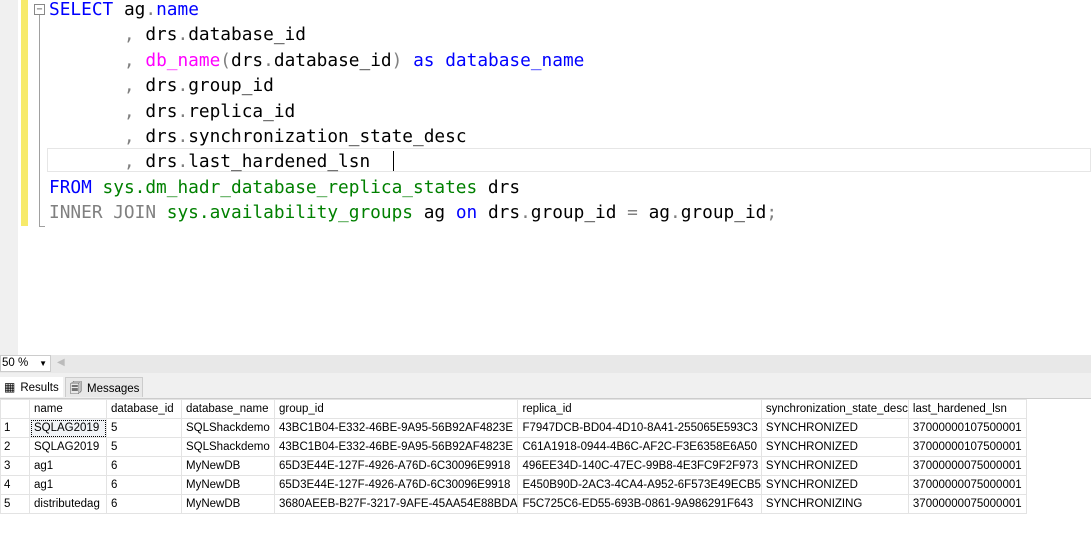  What do you see at coordinates (68, 504) in the screenshot?
I see `grid-cell: distributedag` at bounding box center [68, 504].